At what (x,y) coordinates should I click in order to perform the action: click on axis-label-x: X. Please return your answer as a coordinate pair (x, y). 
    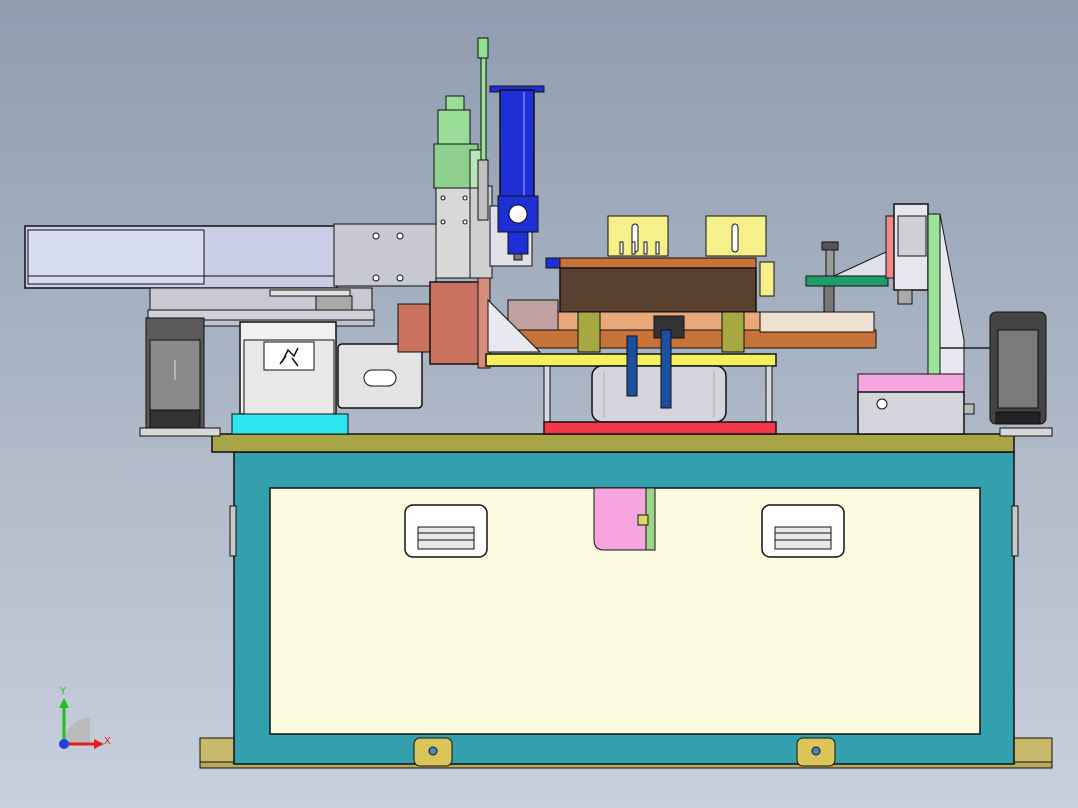
    Looking at the image, I should click on (107, 741).